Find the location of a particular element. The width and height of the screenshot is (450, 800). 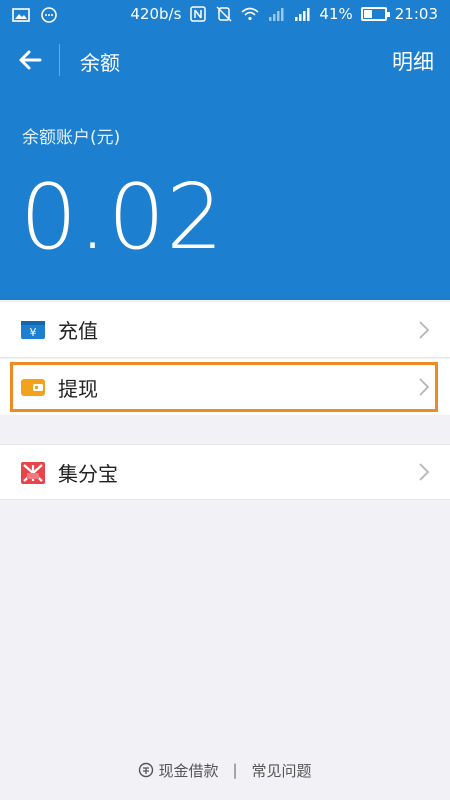

battery-percent: 41% is located at coordinates (336, 14).